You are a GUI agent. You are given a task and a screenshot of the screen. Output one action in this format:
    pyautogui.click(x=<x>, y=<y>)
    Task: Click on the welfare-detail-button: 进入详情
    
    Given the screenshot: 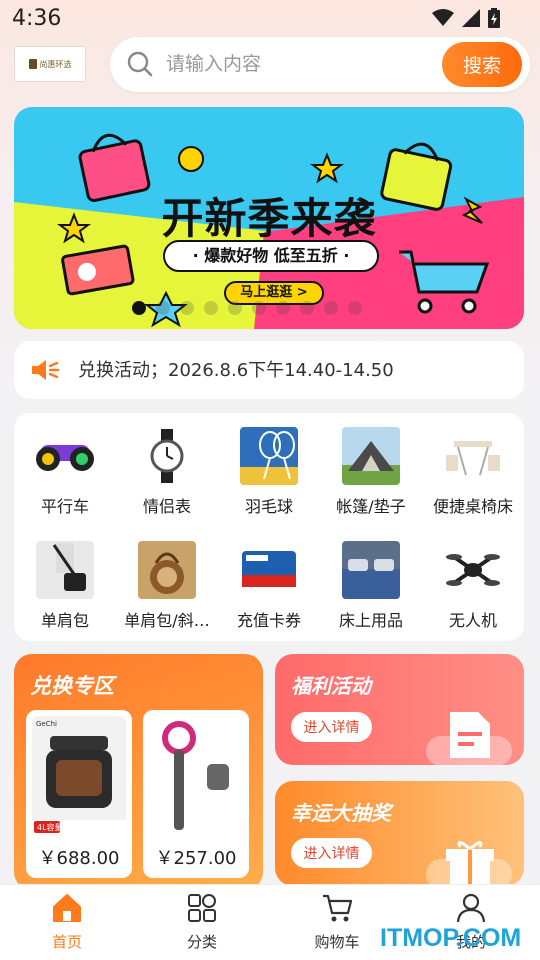 What is the action you would take?
    pyautogui.click(x=331, y=727)
    